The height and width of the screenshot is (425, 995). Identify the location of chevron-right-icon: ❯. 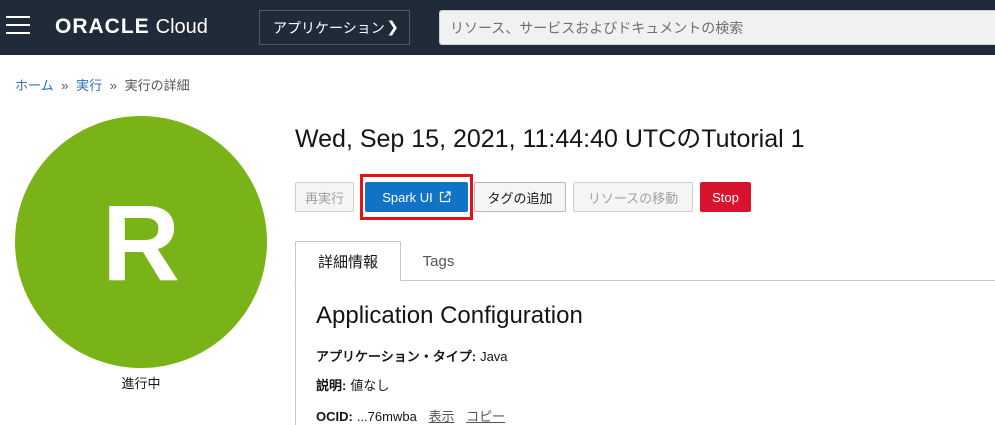
(392, 27).